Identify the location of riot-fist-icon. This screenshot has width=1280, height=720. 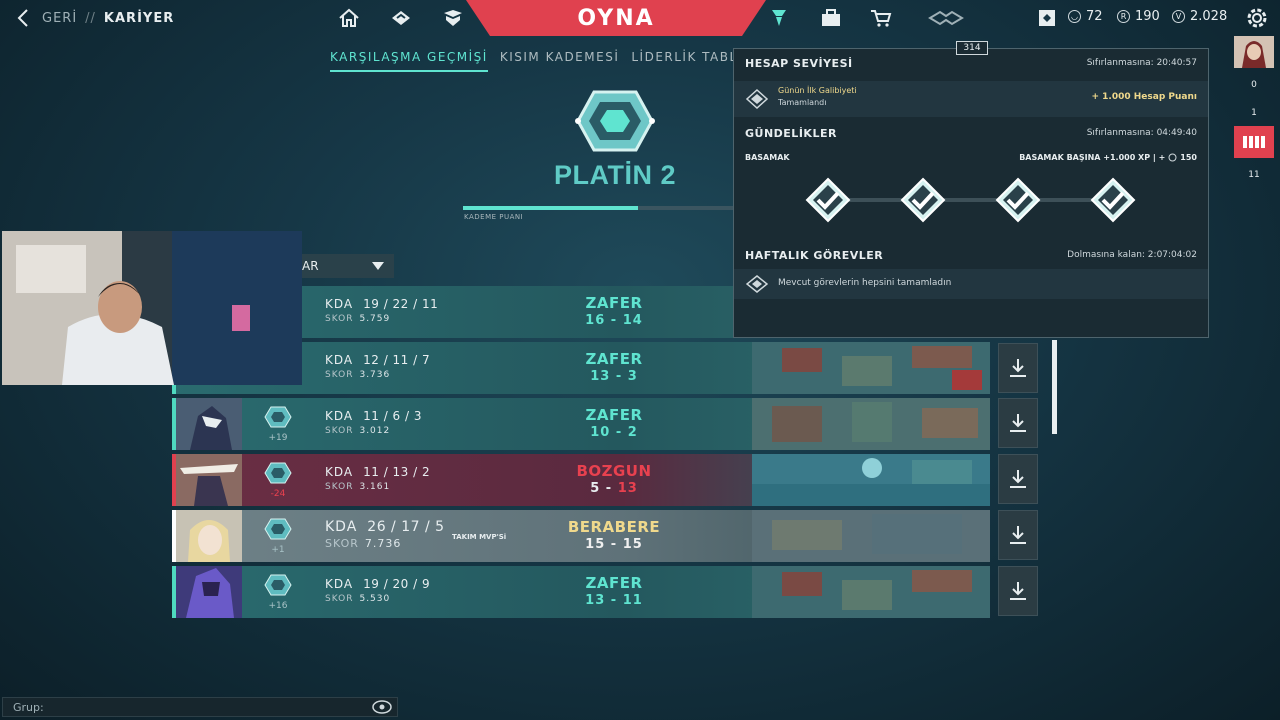
(1254, 142).